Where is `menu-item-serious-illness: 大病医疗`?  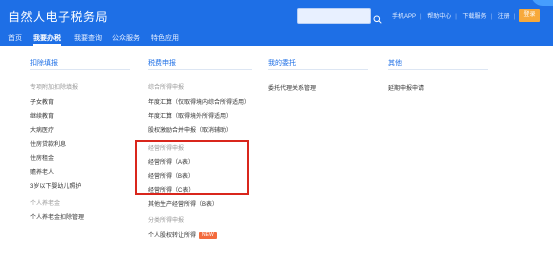
menu-item-serious-illness: 大病医疗 is located at coordinates (42, 129).